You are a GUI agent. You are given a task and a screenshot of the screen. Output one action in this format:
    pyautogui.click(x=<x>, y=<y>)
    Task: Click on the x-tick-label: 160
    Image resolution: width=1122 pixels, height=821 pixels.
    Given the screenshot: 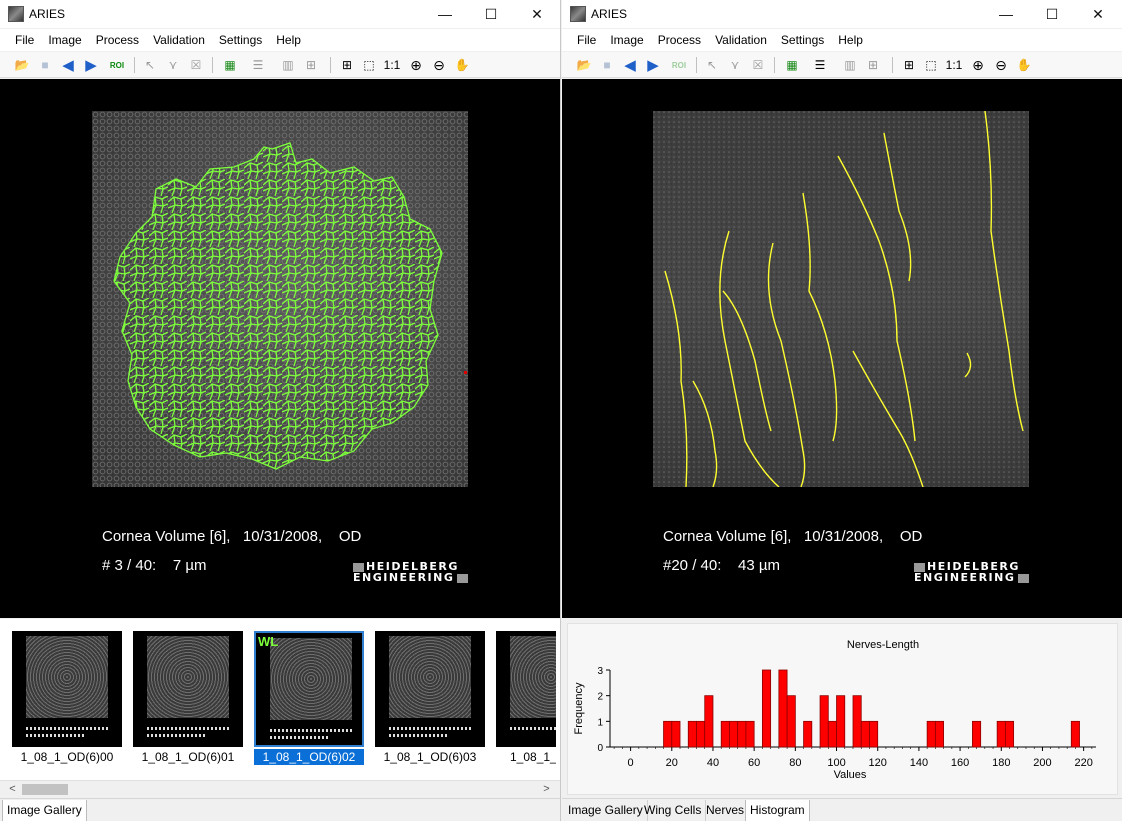 What is the action you would take?
    pyautogui.click(x=960, y=763)
    